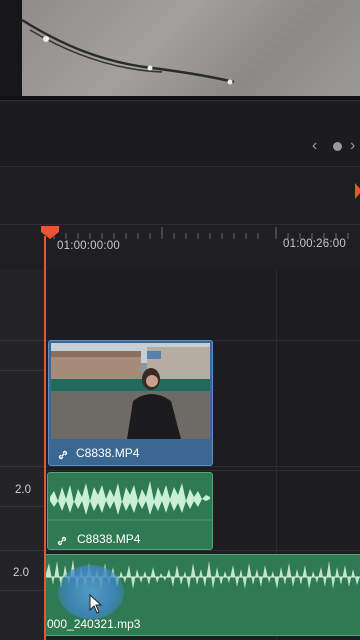  Describe the element at coordinates (130, 391) in the screenshot. I see `video-clip-thumbnail` at that location.